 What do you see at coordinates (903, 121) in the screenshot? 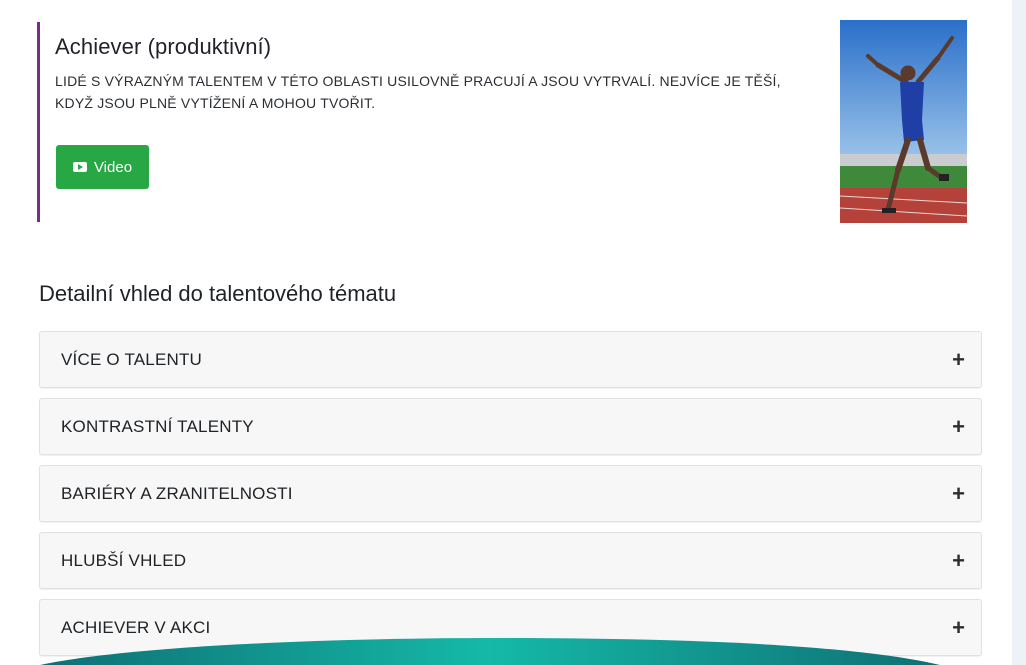
I see `athlete-image` at bounding box center [903, 121].